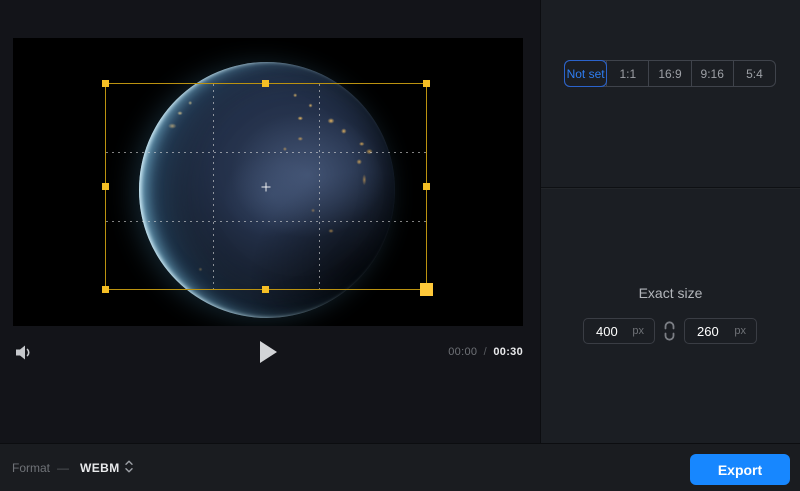  I want to click on crop-handle-bottom-center, so click(265, 289).